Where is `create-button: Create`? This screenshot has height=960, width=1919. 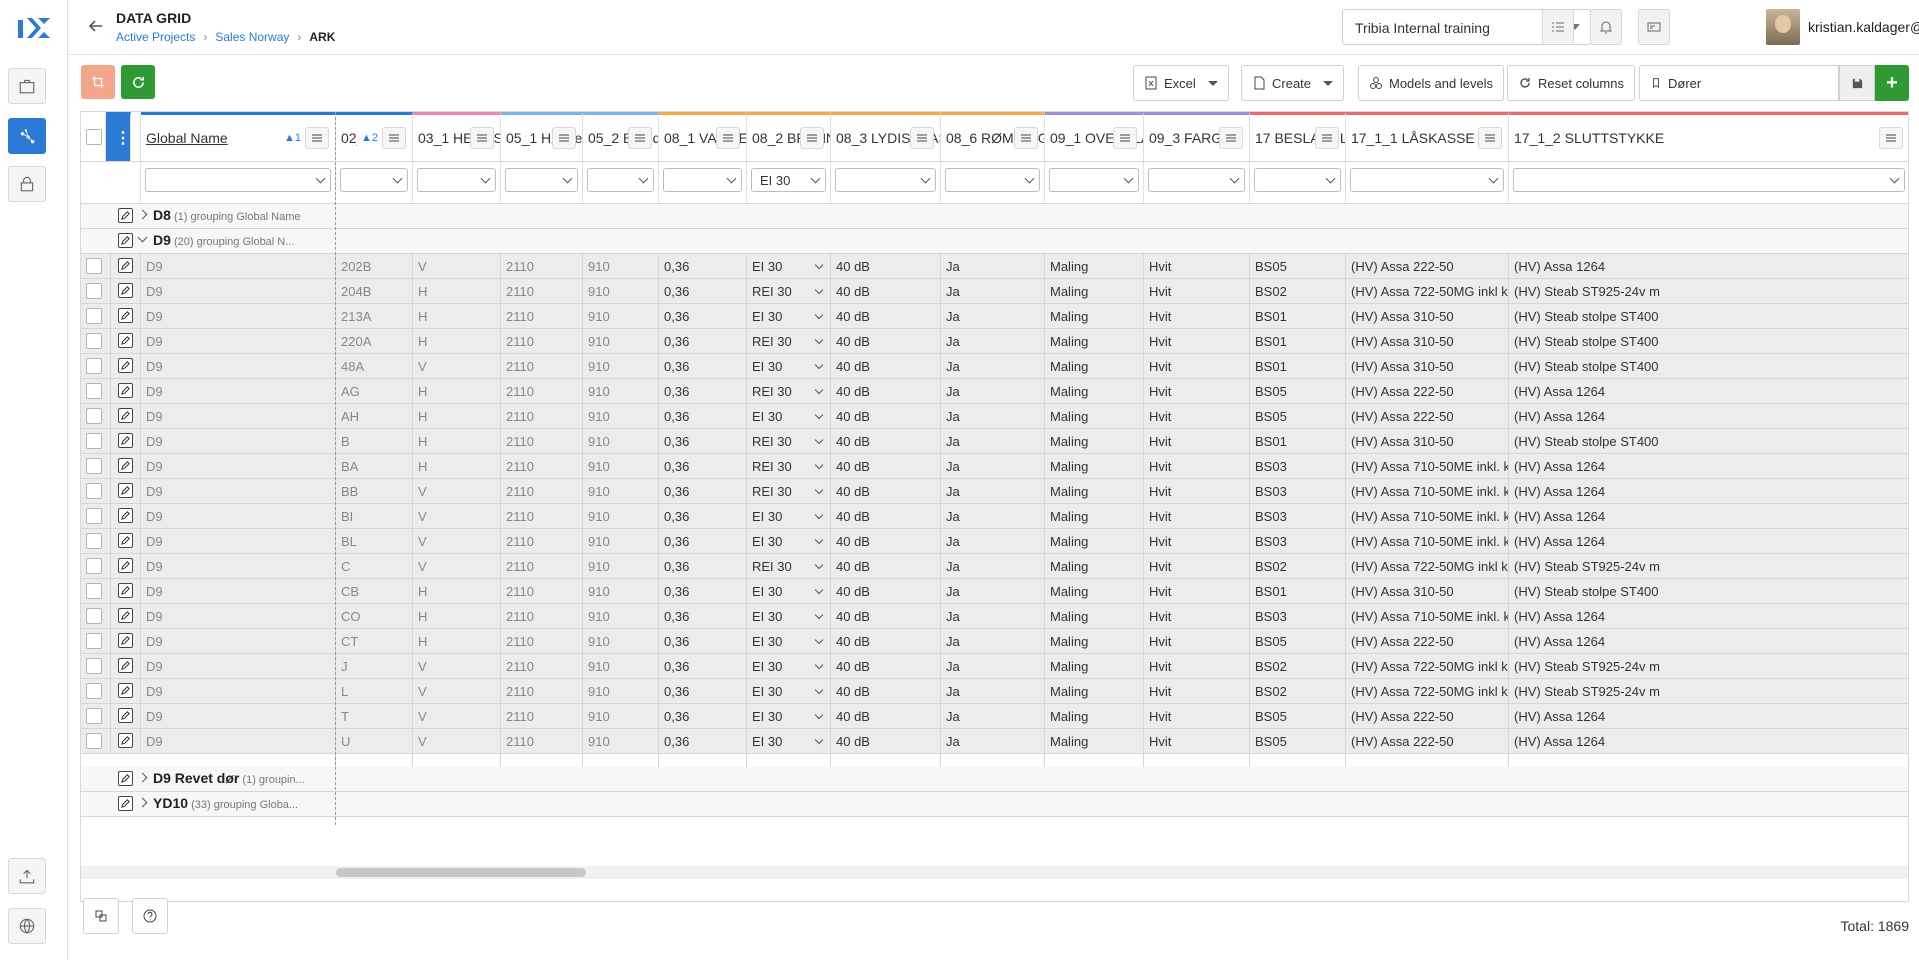 create-button: Create is located at coordinates (1293, 83).